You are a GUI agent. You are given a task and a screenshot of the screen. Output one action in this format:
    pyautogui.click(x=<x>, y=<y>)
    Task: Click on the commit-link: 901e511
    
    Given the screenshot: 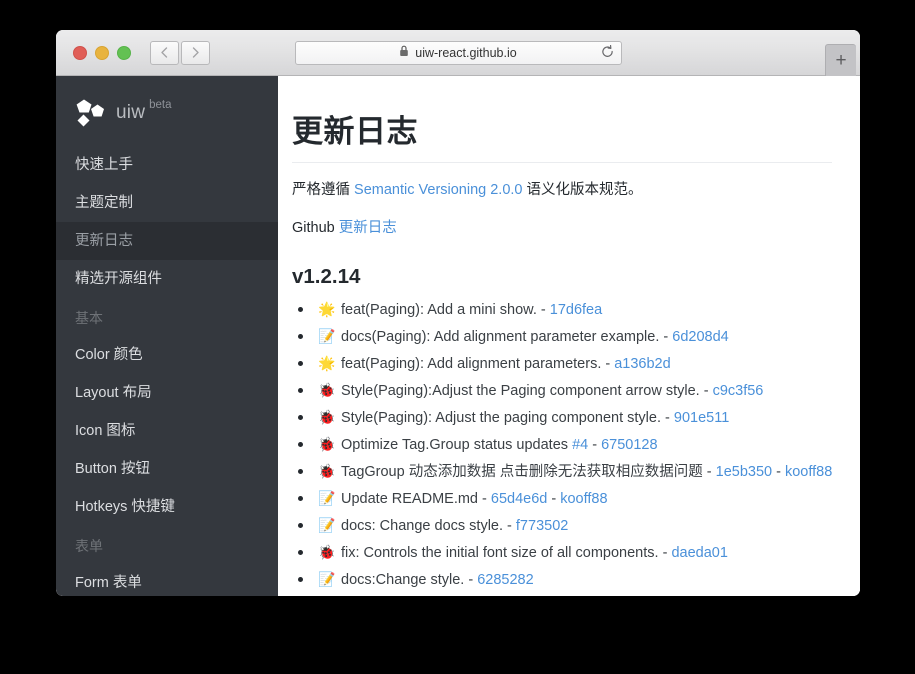 What is the action you would take?
    pyautogui.click(x=701, y=418)
    